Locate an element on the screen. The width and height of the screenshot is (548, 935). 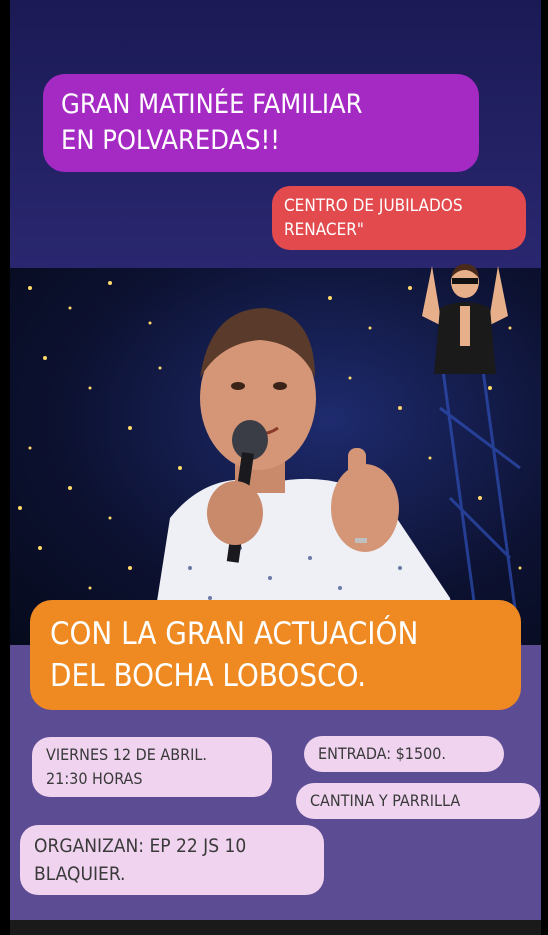
organizers-line1: ORGANIZAN: EP 22 JS 10 is located at coordinates (140, 846).